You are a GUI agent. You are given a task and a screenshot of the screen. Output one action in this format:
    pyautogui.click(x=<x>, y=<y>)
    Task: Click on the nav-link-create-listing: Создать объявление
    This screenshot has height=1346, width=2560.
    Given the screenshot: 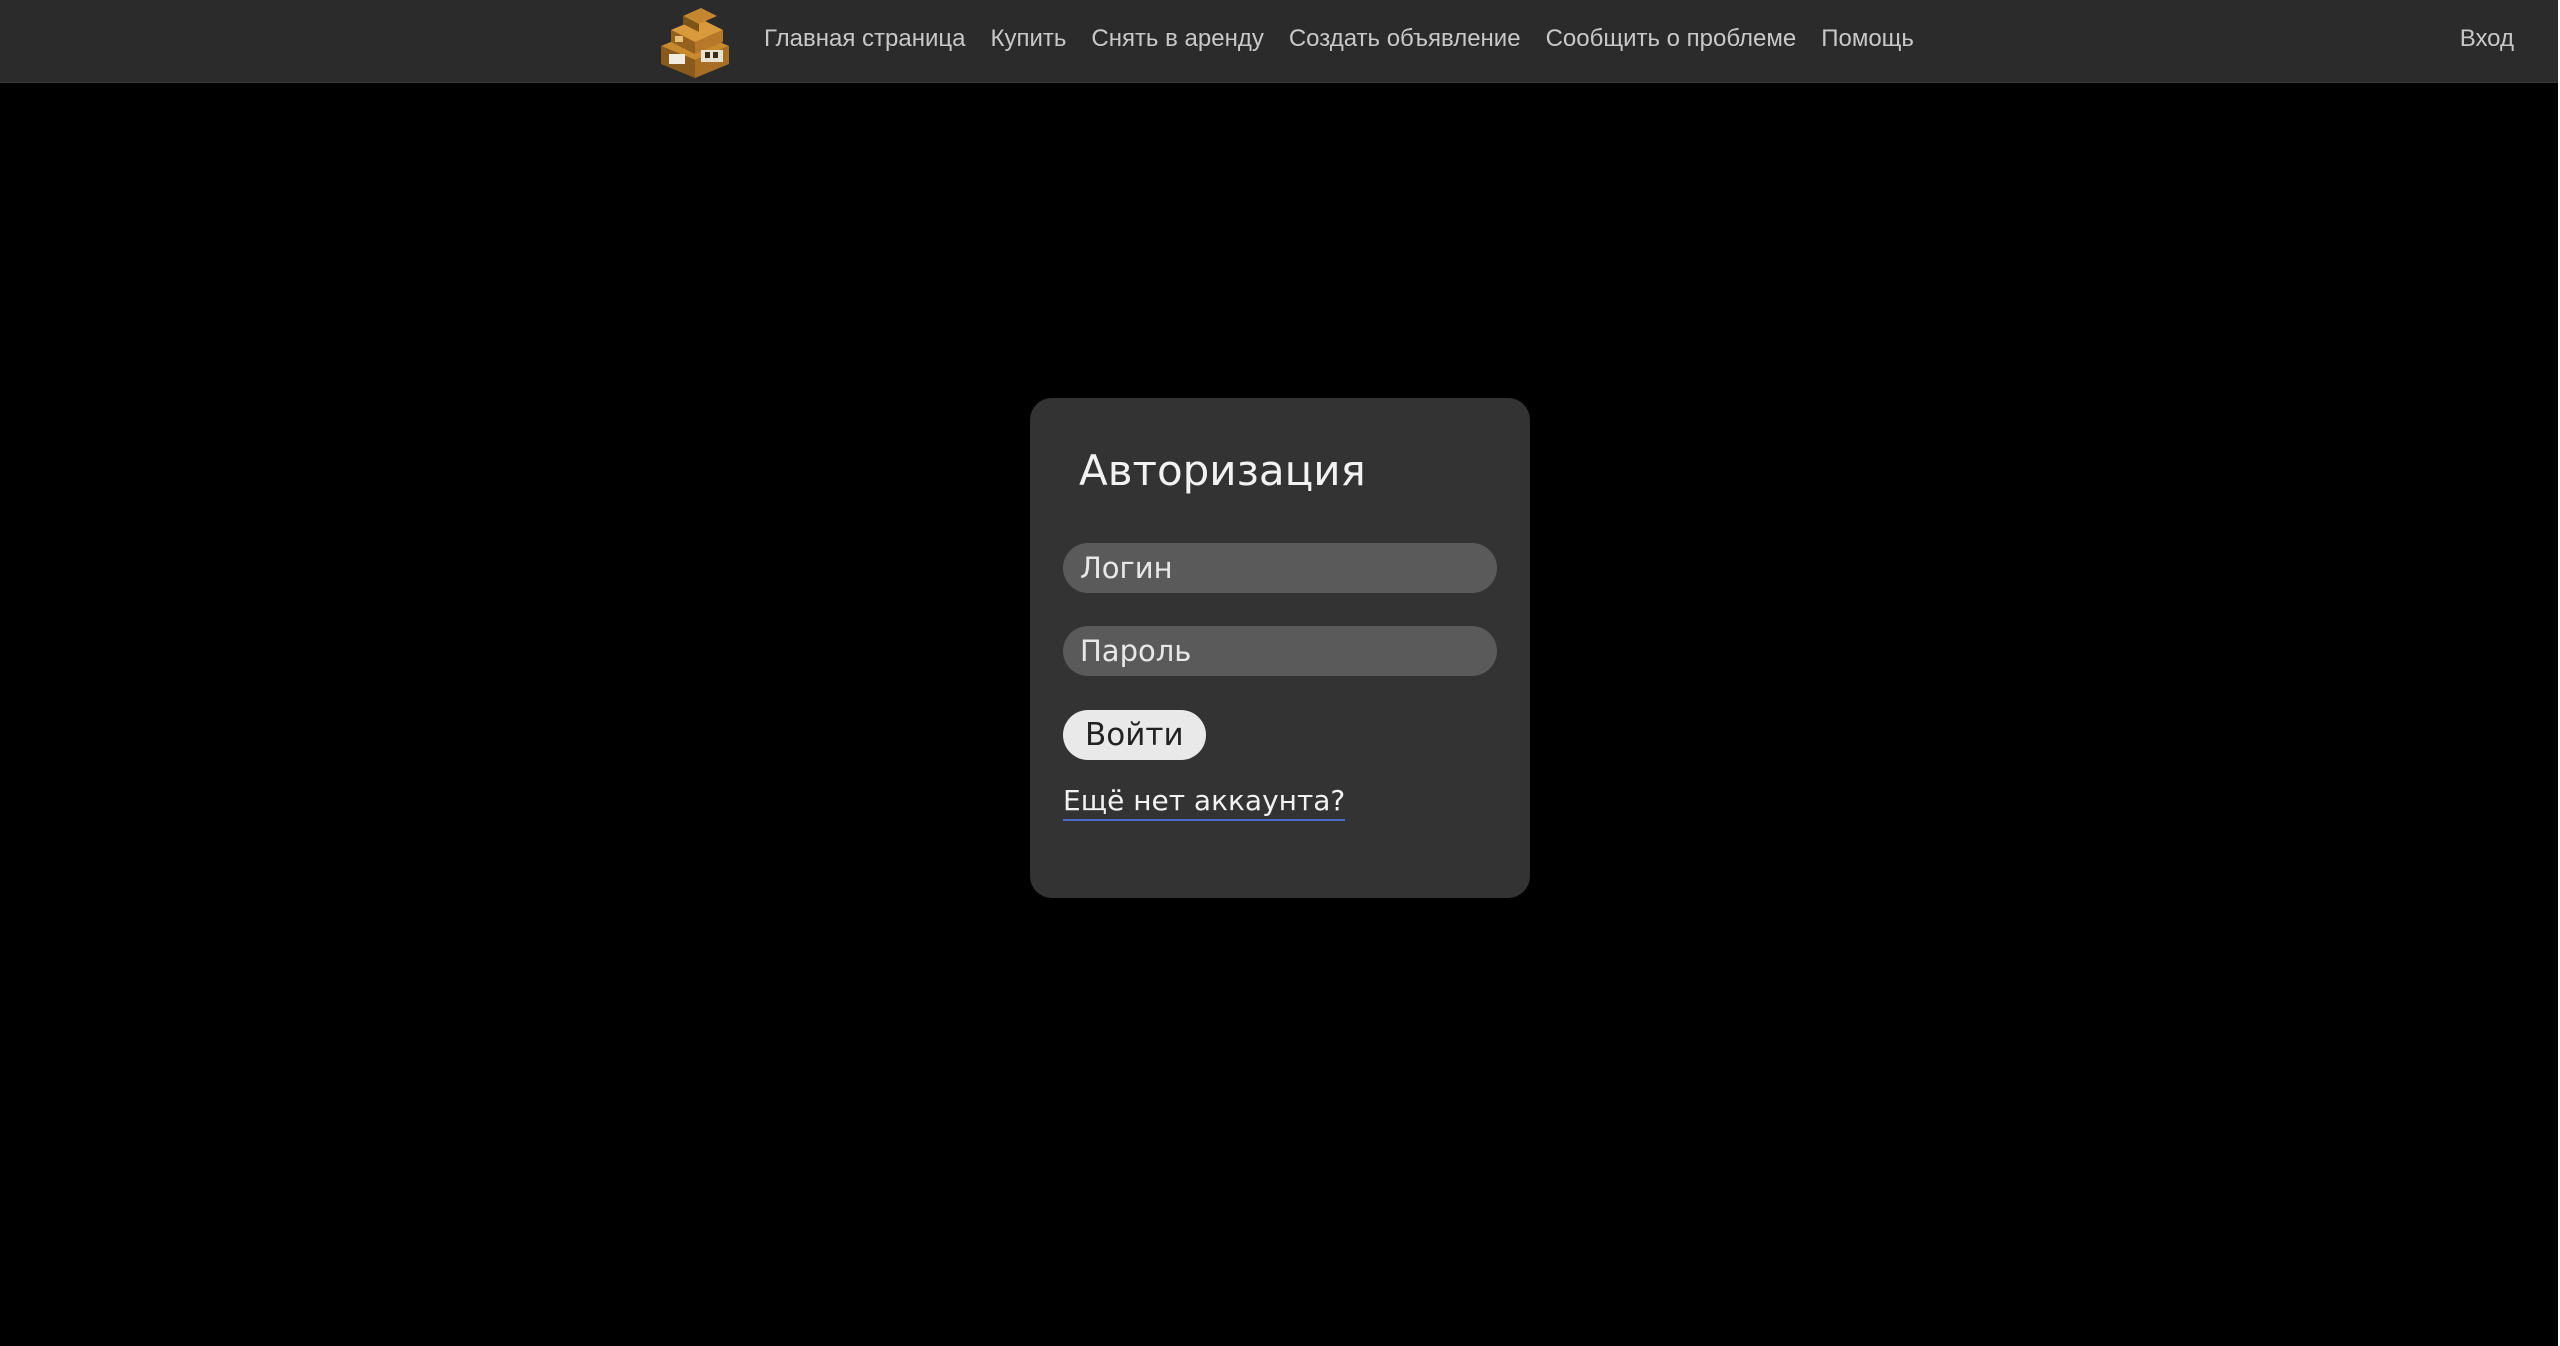 What is the action you would take?
    pyautogui.click(x=1405, y=39)
    